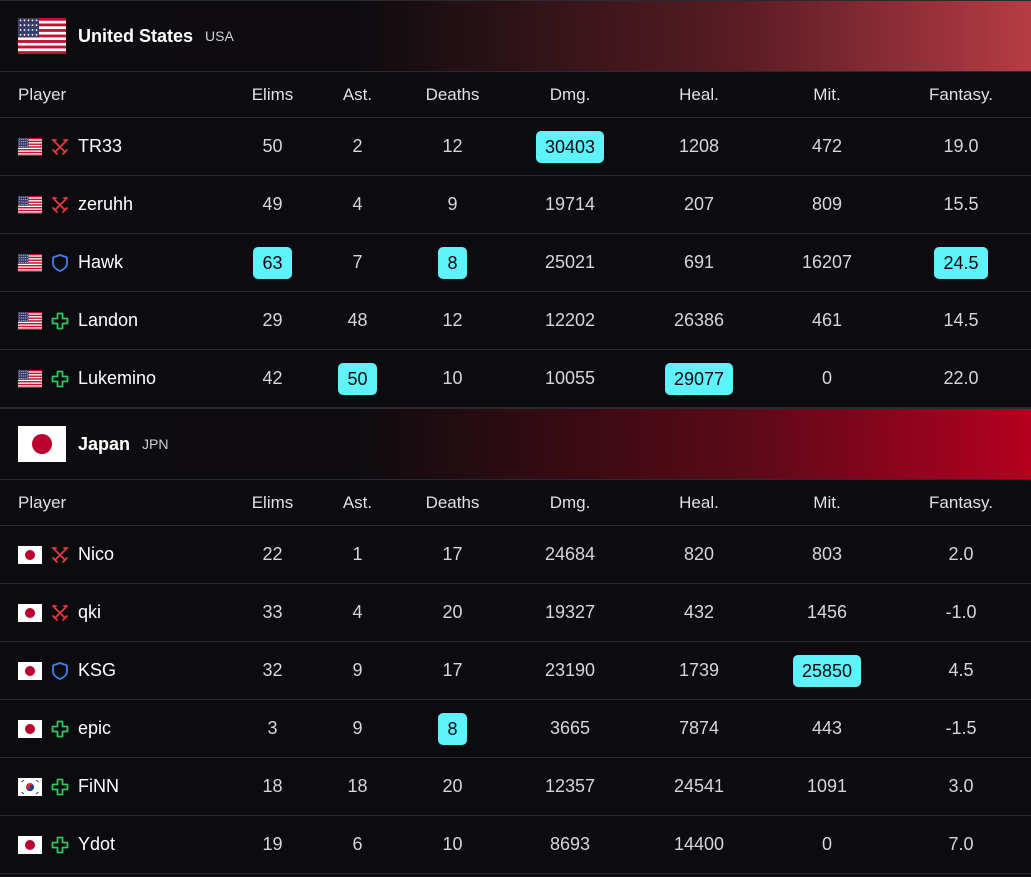 The image size is (1031, 877). Describe the element at coordinates (515, 671) in the screenshot. I see `player-row: KSG 32 9 17 23190 1739 25850 4.5` at that location.